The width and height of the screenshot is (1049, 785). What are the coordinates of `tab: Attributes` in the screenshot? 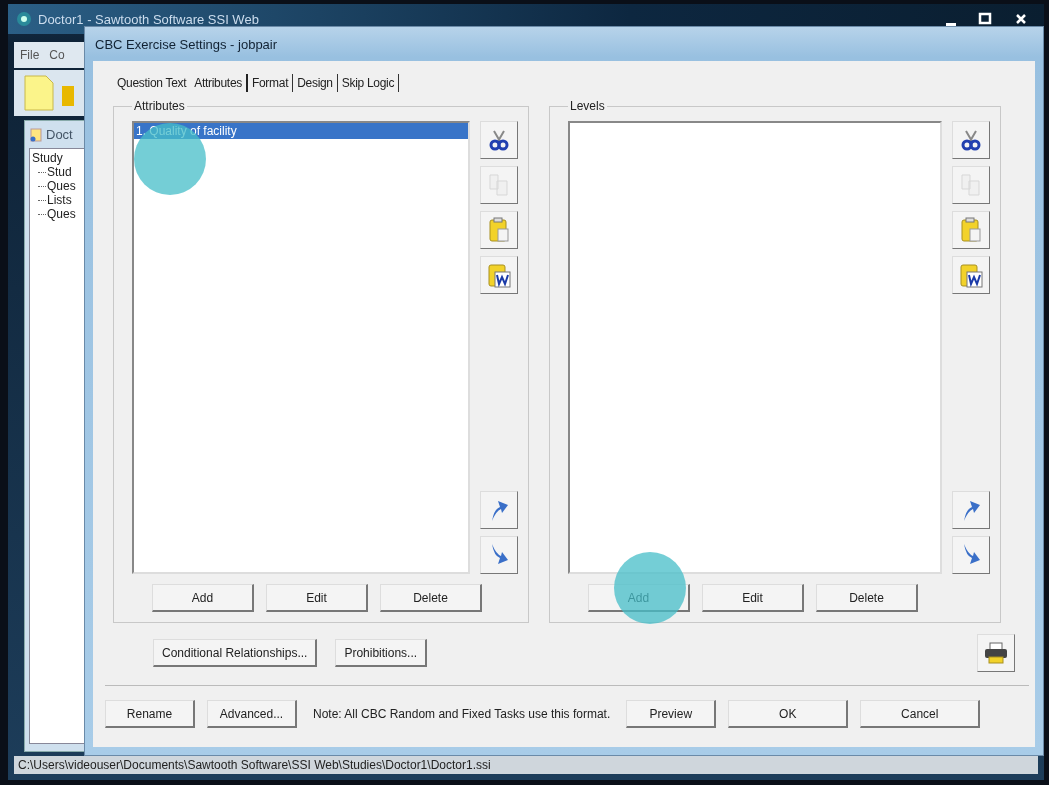 It's located at (219, 83).